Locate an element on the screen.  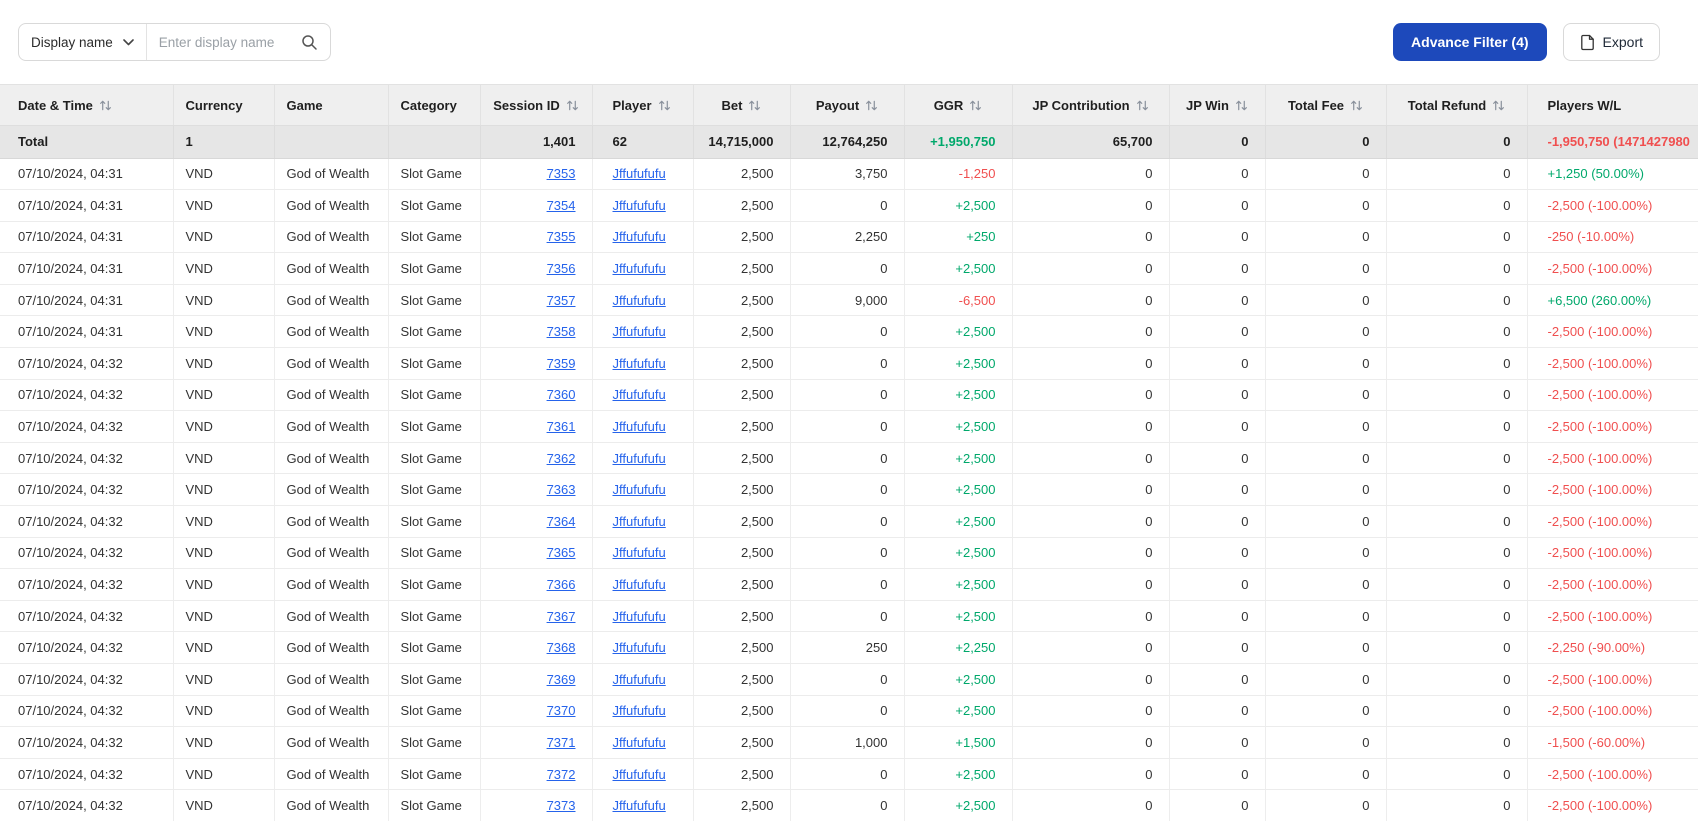
col-header-total_refund: Total Refund is located at coordinates (1457, 105).